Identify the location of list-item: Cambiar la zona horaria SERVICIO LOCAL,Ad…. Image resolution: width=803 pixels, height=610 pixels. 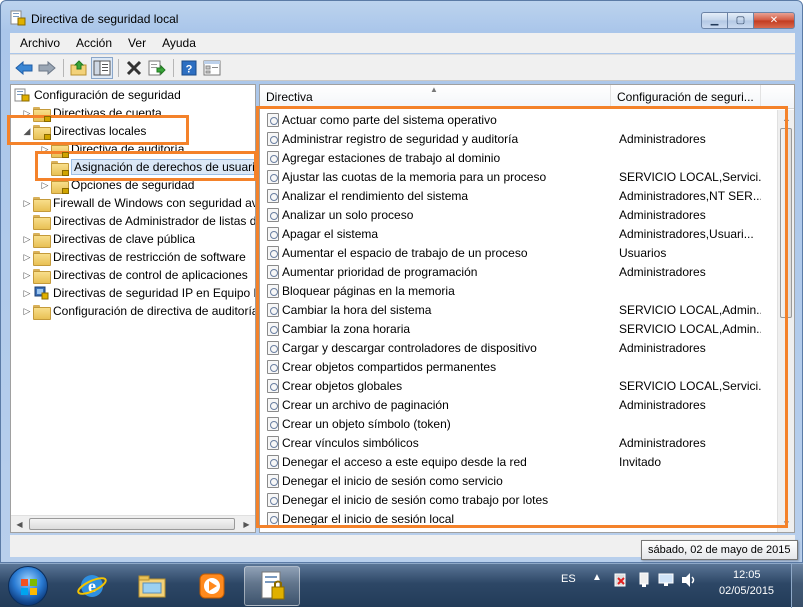
(518, 328).